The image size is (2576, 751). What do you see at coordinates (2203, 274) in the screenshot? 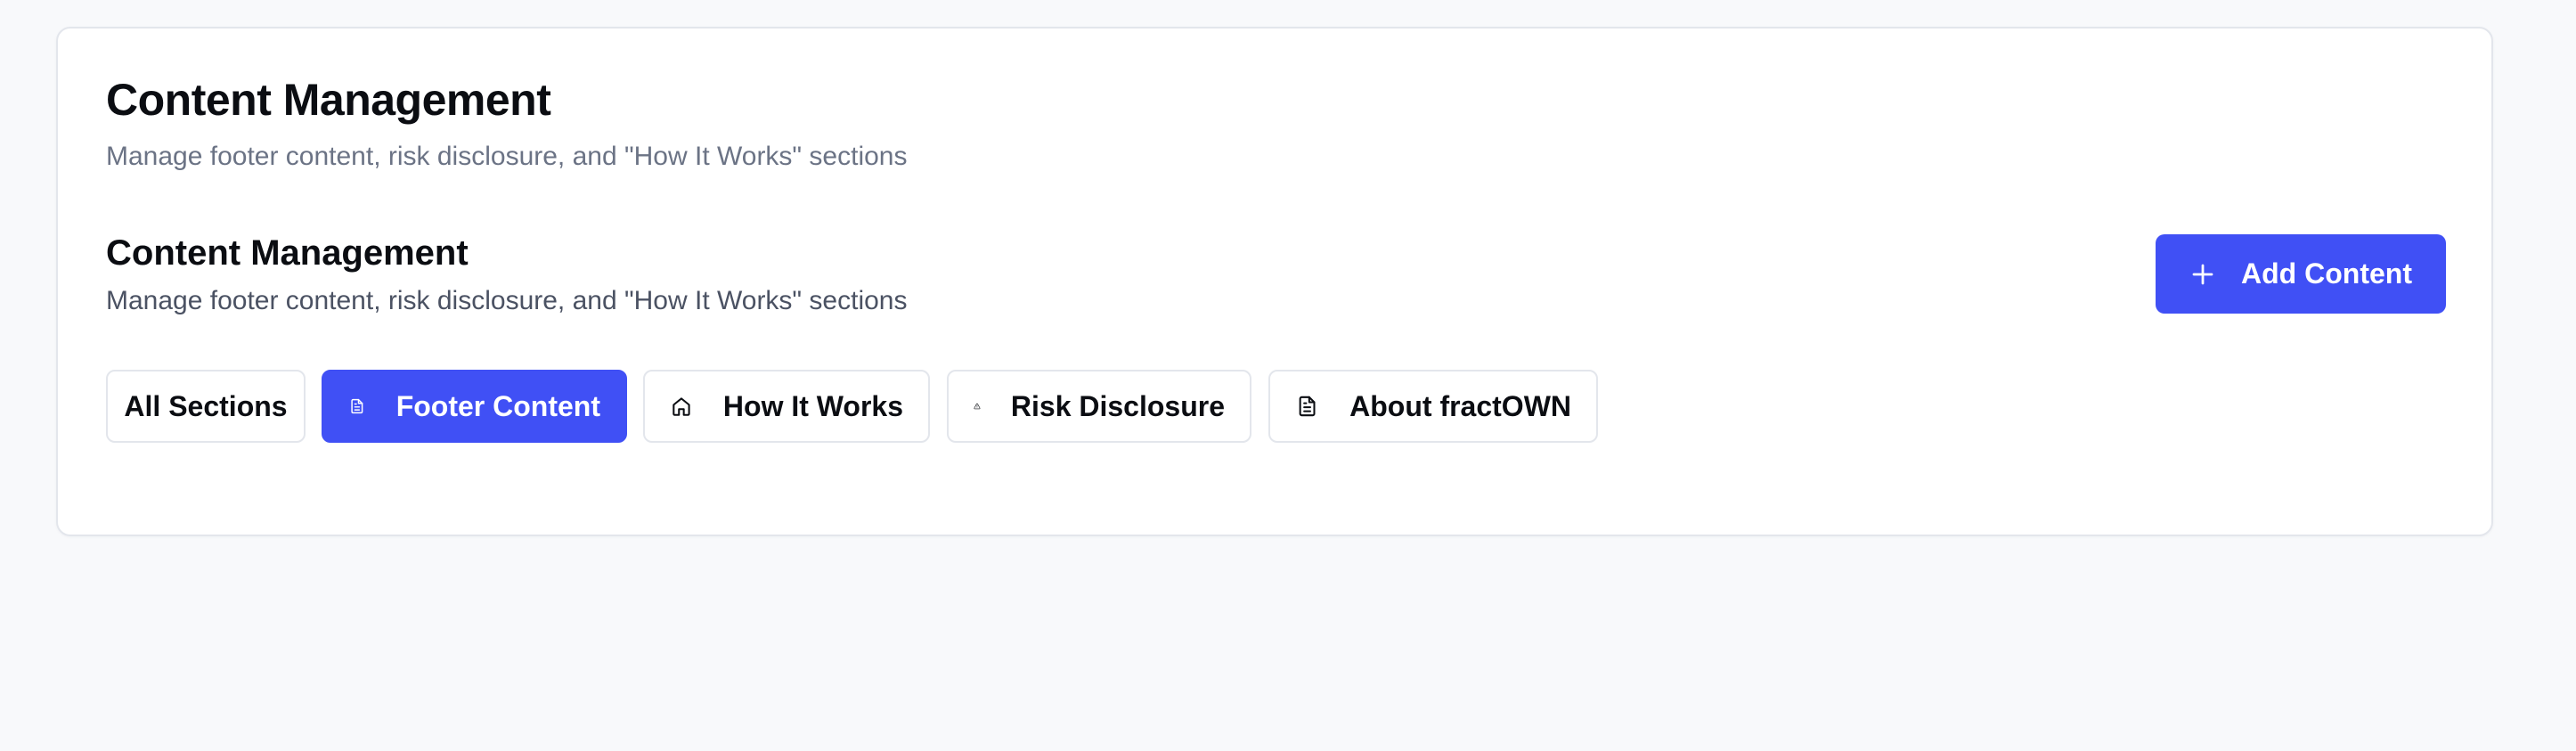
I see `plus-icon` at bounding box center [2203, 274].